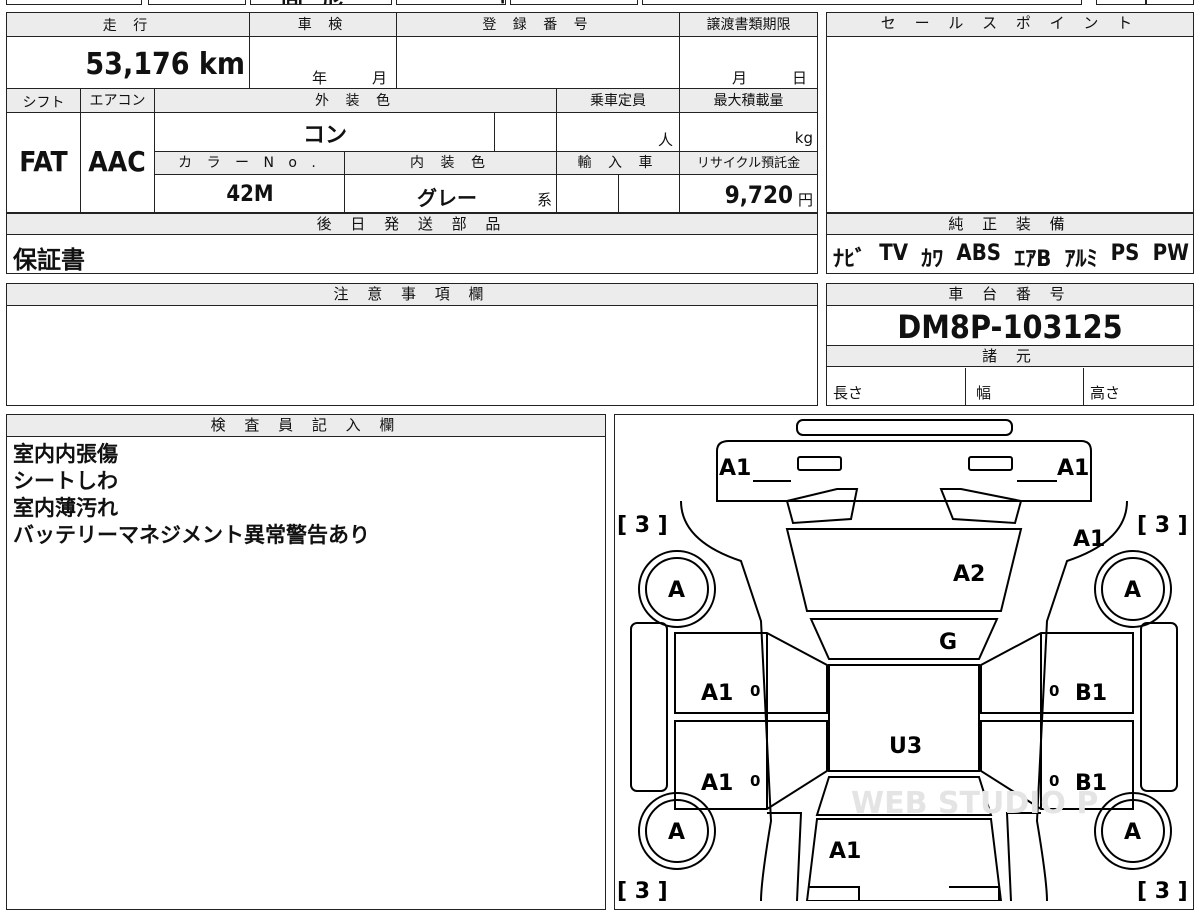  What do you see at coordinates (324, 132) in the screenshot?
I see `exterior-color-cell: コン` at bounding box center [324, 132].